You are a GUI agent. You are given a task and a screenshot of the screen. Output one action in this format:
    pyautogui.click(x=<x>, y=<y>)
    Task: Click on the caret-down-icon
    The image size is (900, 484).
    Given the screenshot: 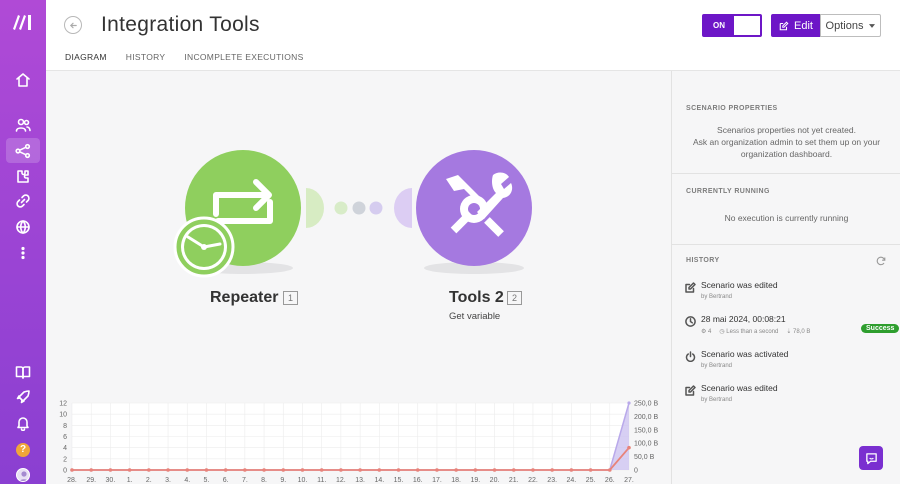 What is the action you would take?
    pyautogui.click(x=872, y=25)
    